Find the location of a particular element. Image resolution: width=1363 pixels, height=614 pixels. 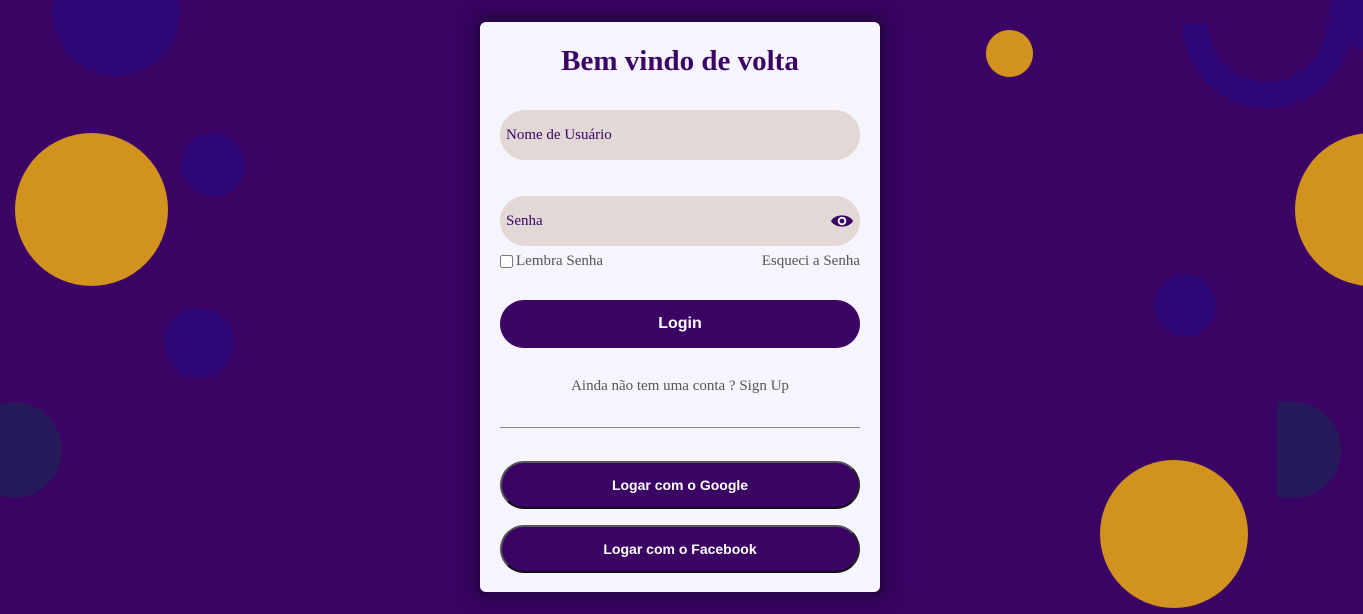

password-input is located at coordinates (680, 221).